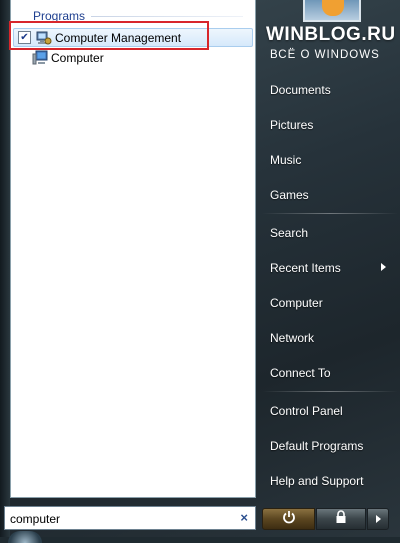 The width and height of the screenshot is (400, 543). I want to click on lock-button, so click(341, 519).